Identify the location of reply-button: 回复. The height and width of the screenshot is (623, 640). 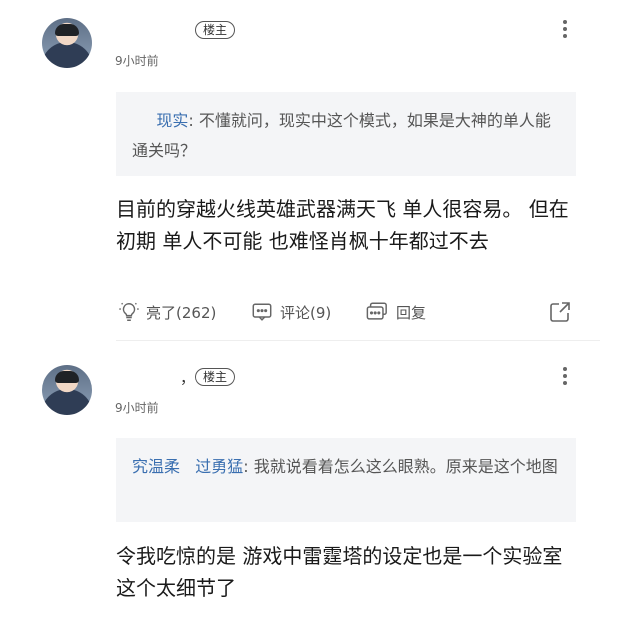
(395, 312).